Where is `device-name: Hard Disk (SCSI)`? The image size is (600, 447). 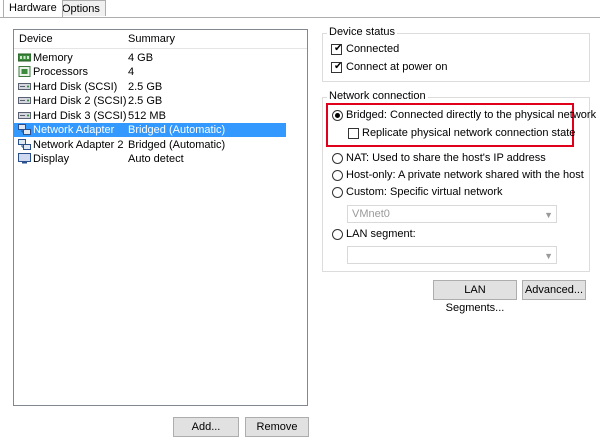
device-name: Hard Disk (SCSI) is located at coordinates (75, 87).